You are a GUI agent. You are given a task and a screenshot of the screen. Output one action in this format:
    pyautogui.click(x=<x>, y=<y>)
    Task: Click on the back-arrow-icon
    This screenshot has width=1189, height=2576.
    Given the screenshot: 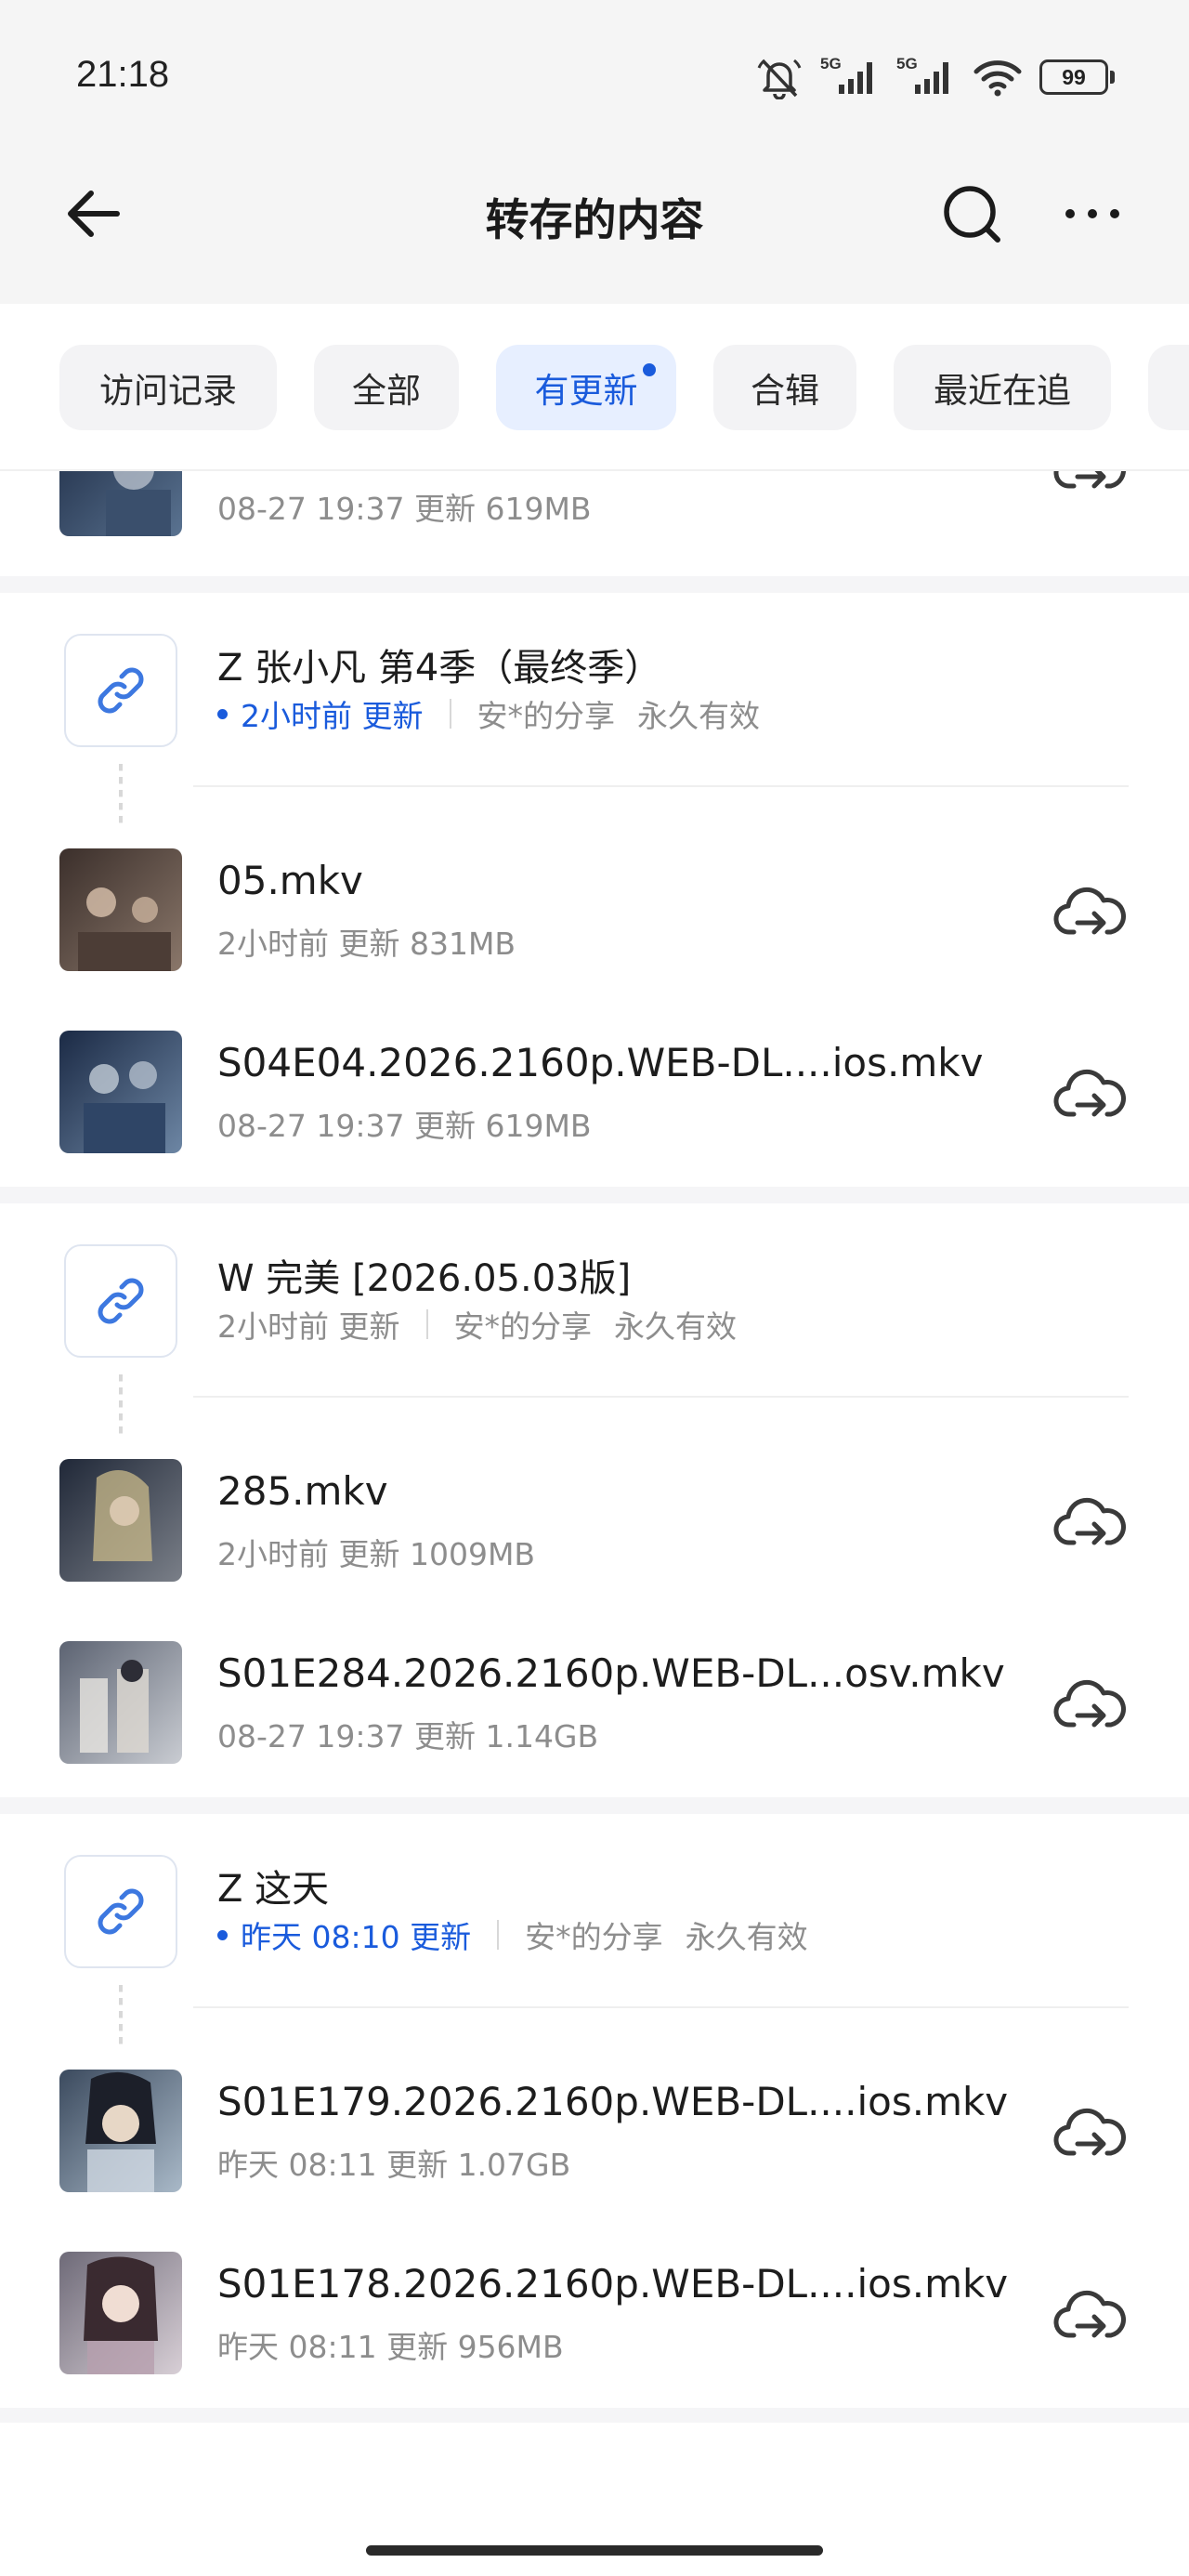 What is the action you would take?
    pyautogui.click(x=94, y=214)
    